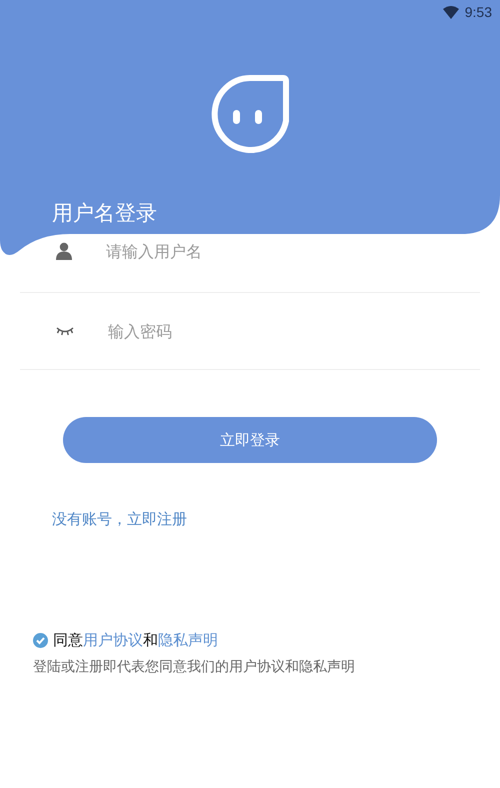 Image resolution: width=500 pixels, height=788 pixels. What do you see at coordinates (119, 519) in the screenshot?
I see `register-link: 没有账号，立即注册` at bounding box center [119, 519].